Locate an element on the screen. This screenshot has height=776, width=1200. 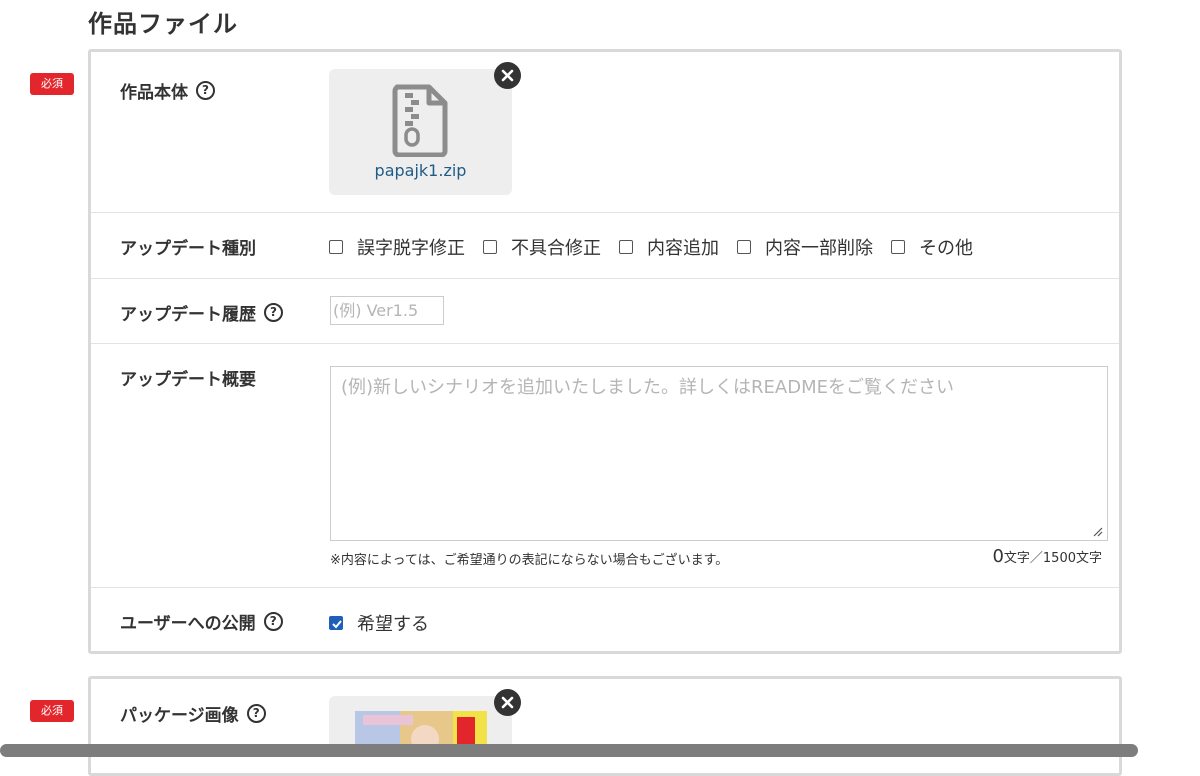
update-summary-textarea is located at coordinates (719, 453).